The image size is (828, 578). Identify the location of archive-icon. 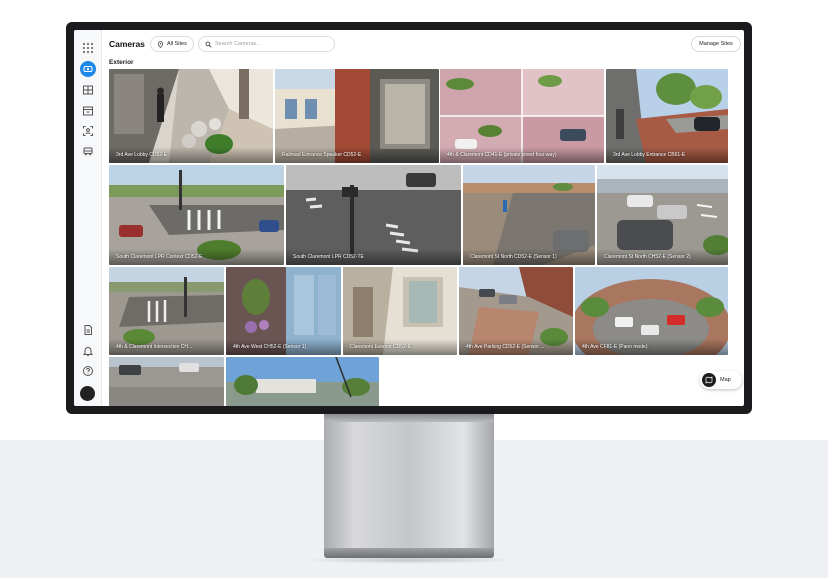
(88, 111).